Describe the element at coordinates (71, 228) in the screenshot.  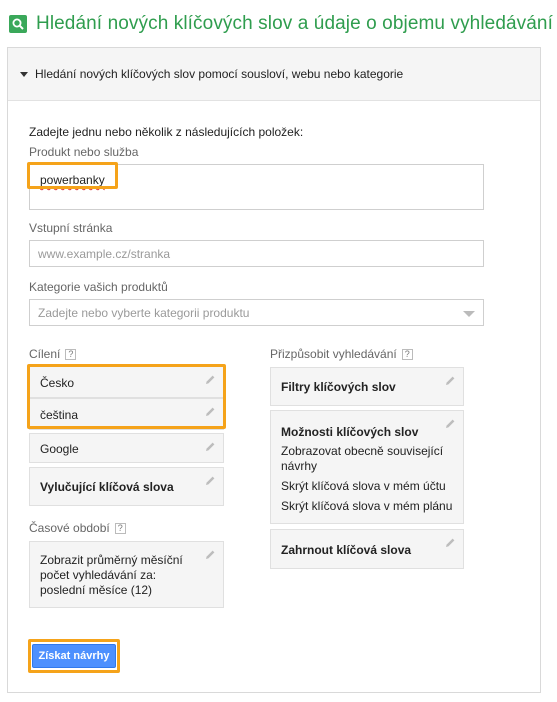
I see `landing-page-label: Vstupní stránka` at that location.